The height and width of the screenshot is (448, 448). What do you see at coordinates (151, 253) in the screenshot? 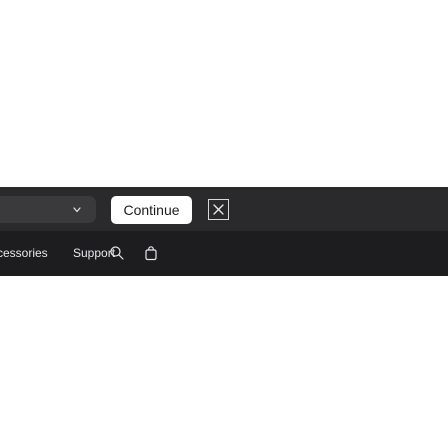
I see `bag-icon` at bounding box center [151, 253].